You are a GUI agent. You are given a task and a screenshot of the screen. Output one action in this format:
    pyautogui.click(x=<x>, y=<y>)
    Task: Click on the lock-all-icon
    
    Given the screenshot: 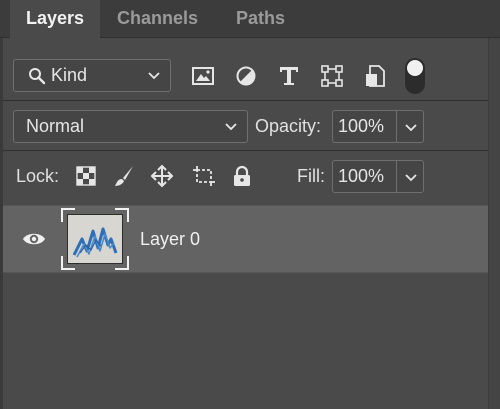 What is the action you would take?
    pyautogui.click(x=242, y=176)
    